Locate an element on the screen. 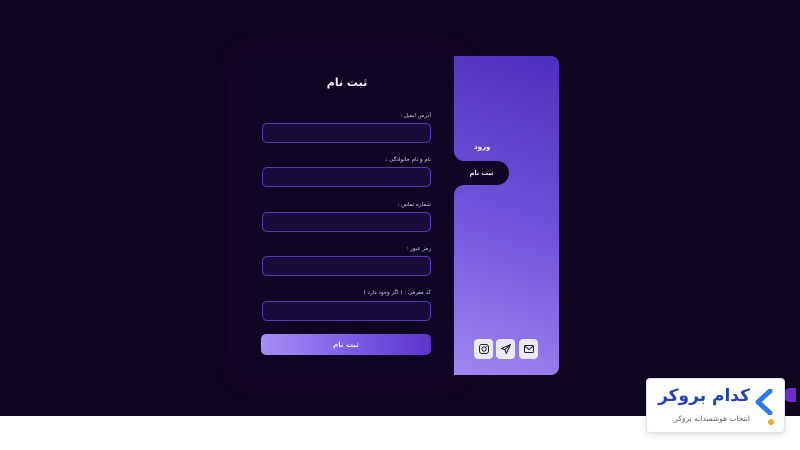  mail-icon is located at coordinates (528, 349).